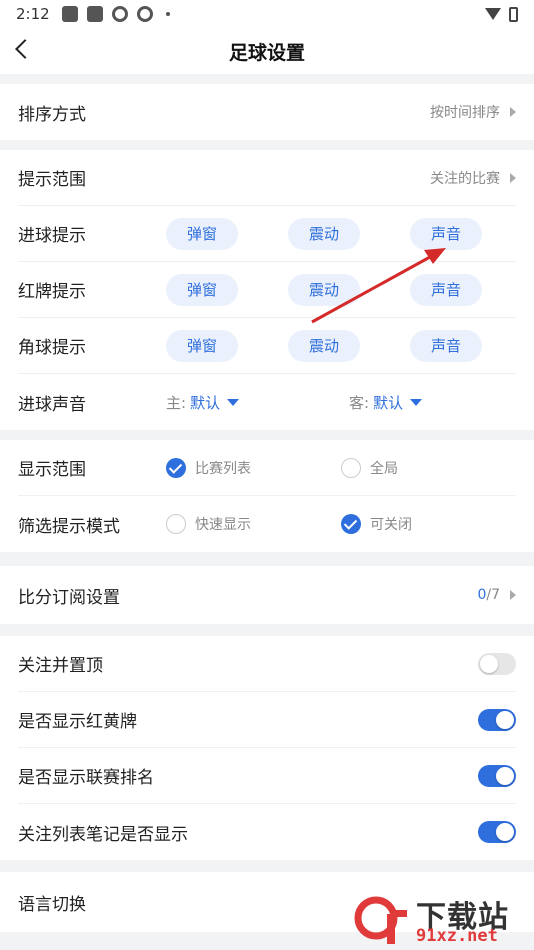 The image size is (534, 950). Describe the element at coordinates (205, 402) in the screenshot. I see `home-sound-value: 默认` at that location.